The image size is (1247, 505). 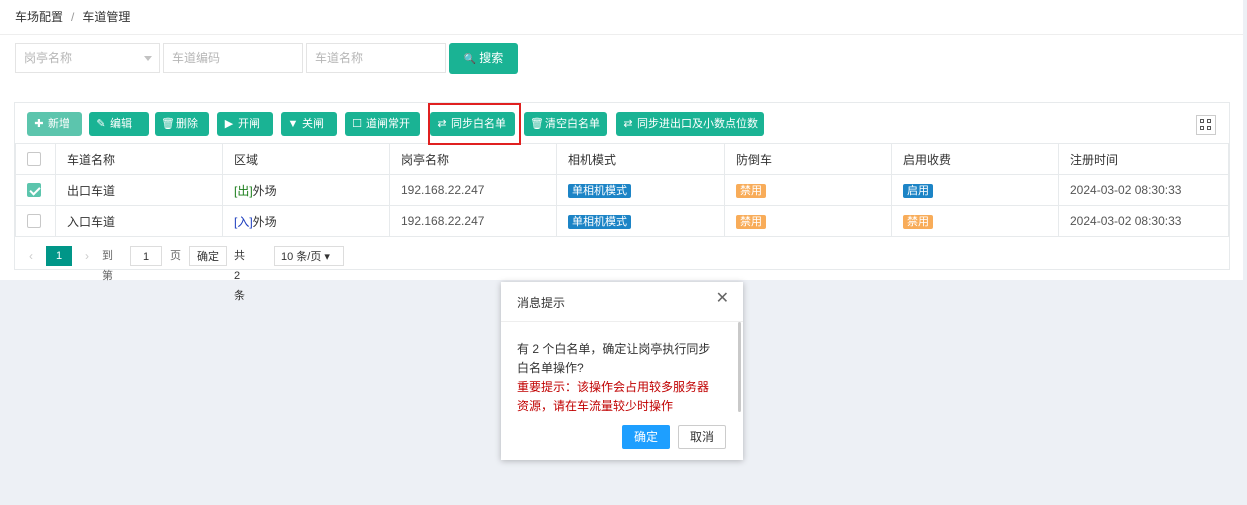 I want to click on select-all-checkbox, so click(x=34, y=159).